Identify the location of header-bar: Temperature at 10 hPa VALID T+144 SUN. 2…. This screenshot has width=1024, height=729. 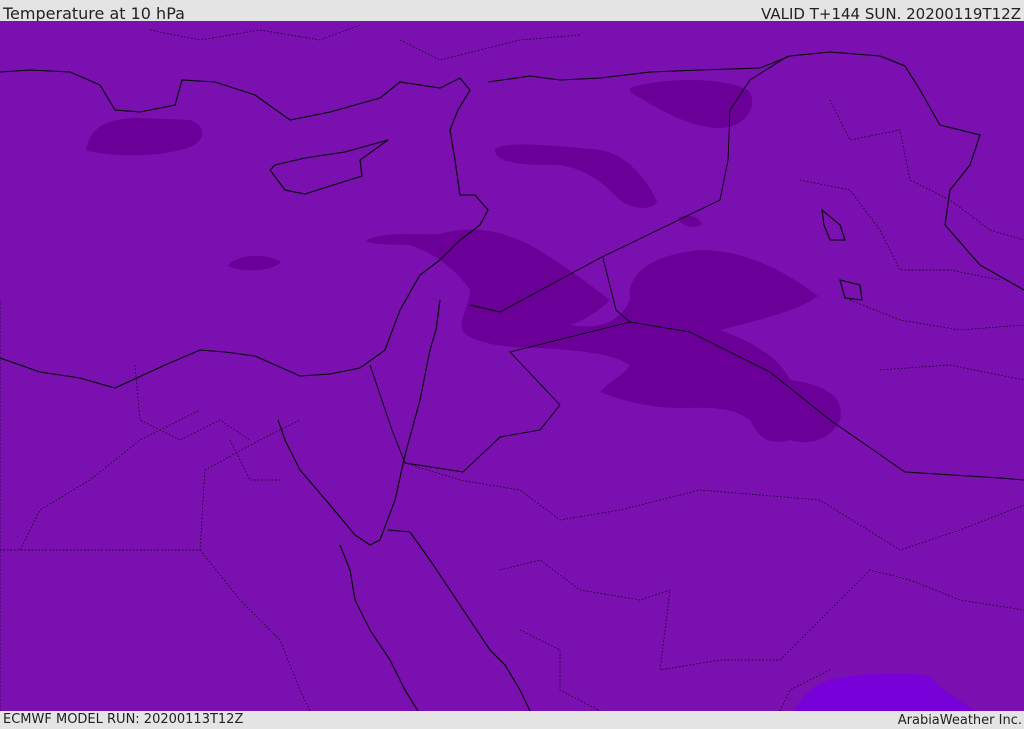
(512, 11).